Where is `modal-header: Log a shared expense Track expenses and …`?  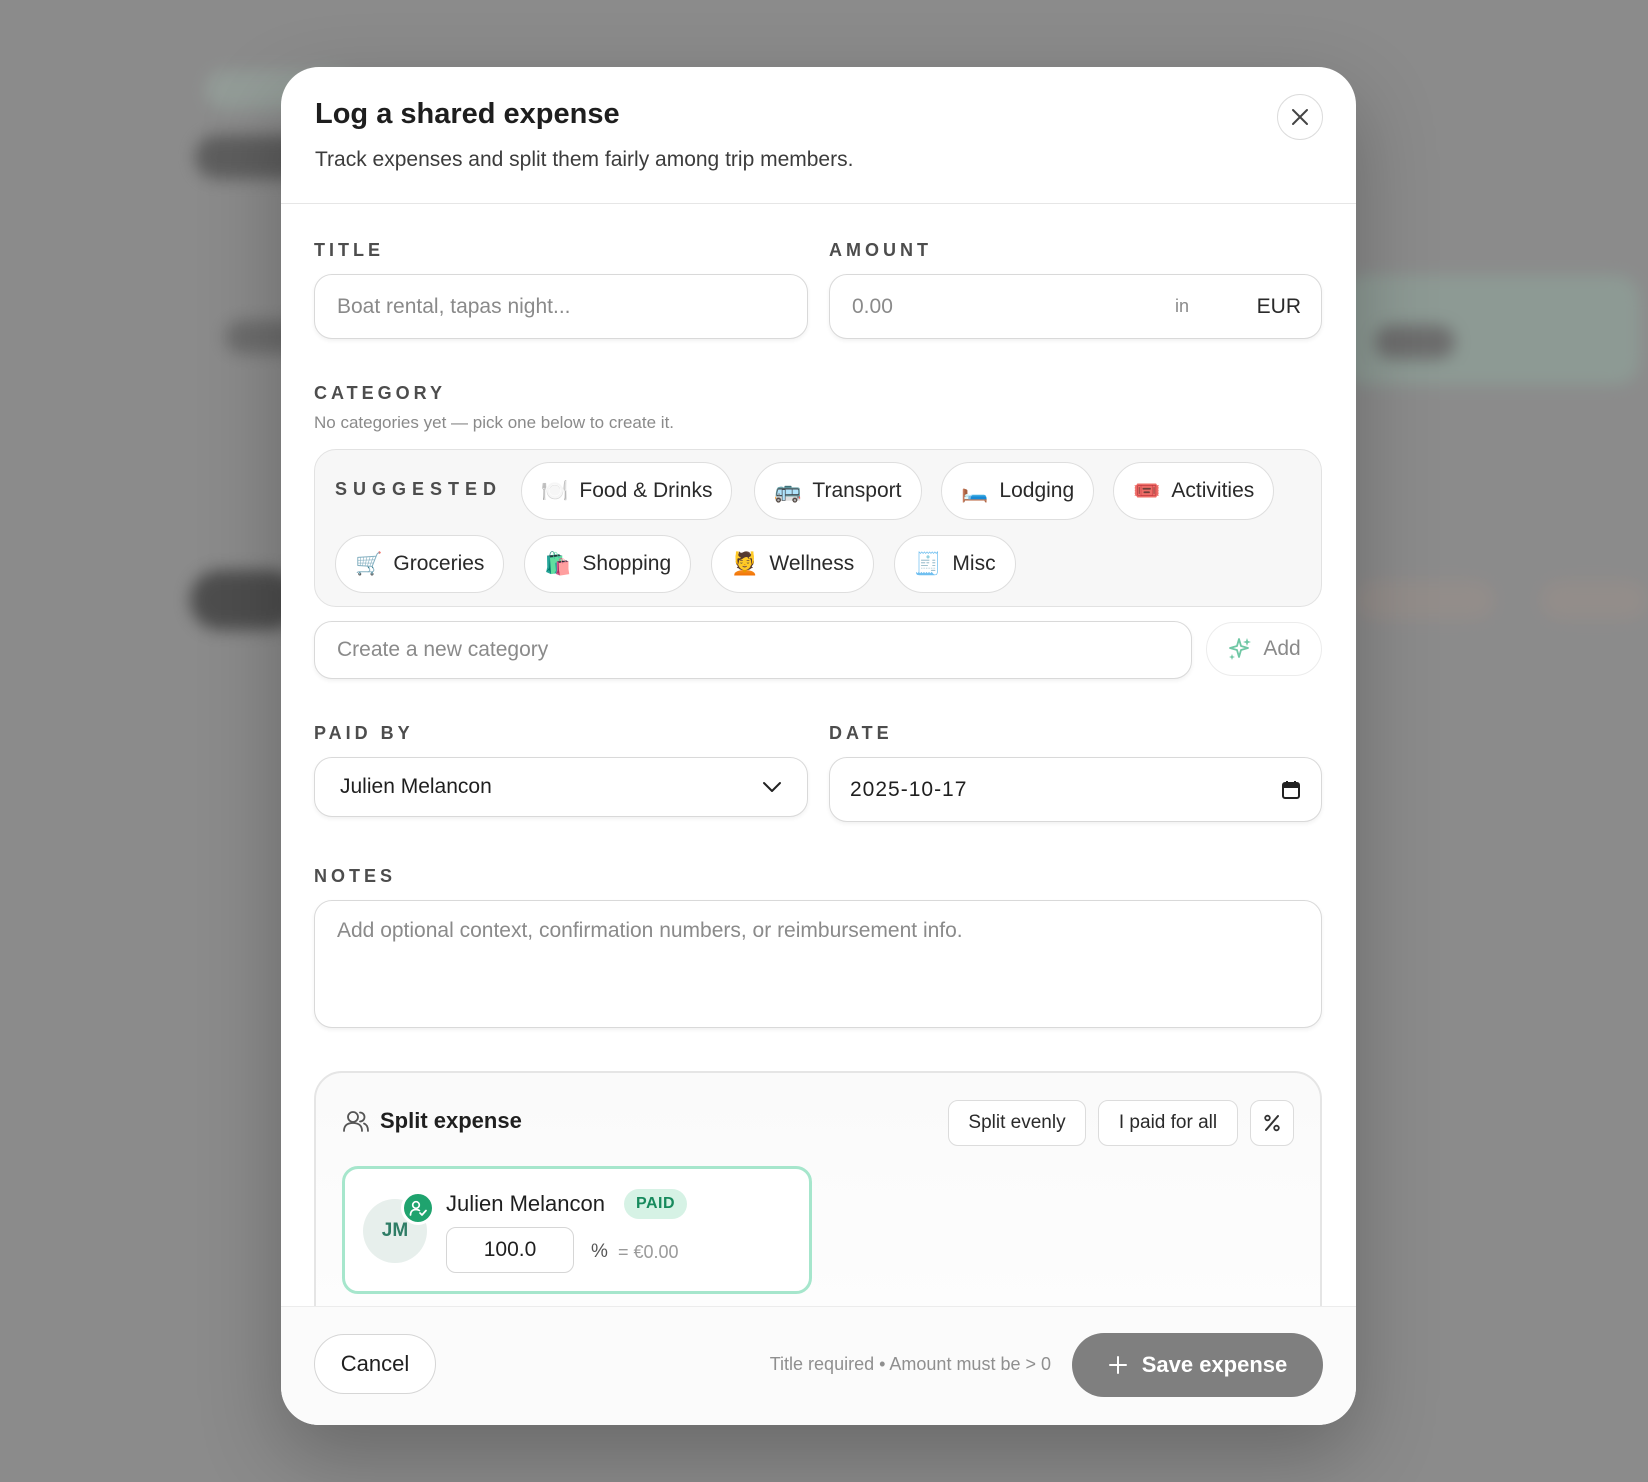
modal-header: Log a shared expense Track expenses and … is located at coordinates (818, 135).